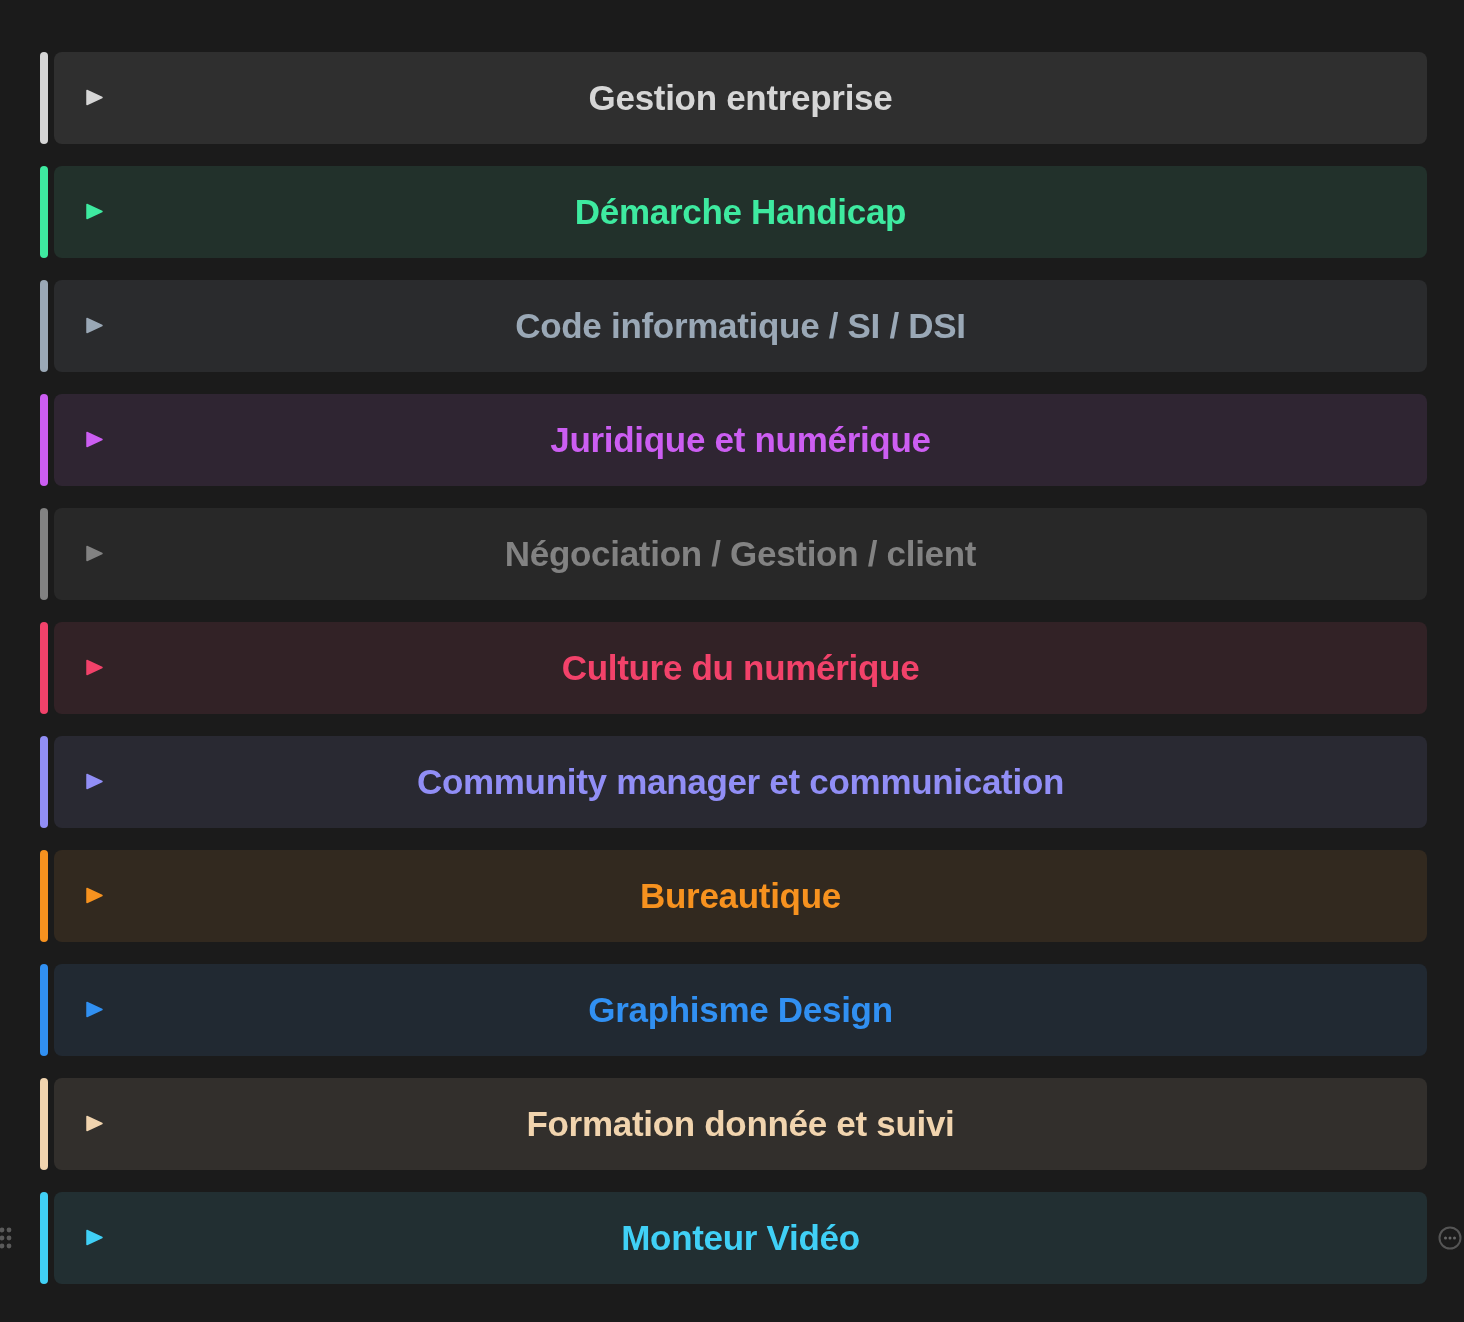 This screenshot has width=1464, height=1322. I want to click on toggle-title: Formation donnée et suivi, so click(740, 1124).